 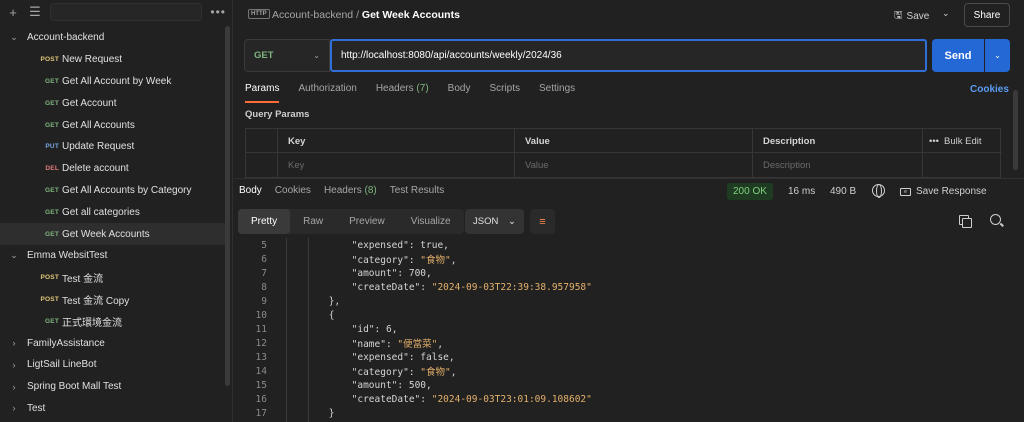 What do you see at coordinates (313, 221) in the screenshot?
I see `format-raw-button: Raw` at bounding box center [313, 221].